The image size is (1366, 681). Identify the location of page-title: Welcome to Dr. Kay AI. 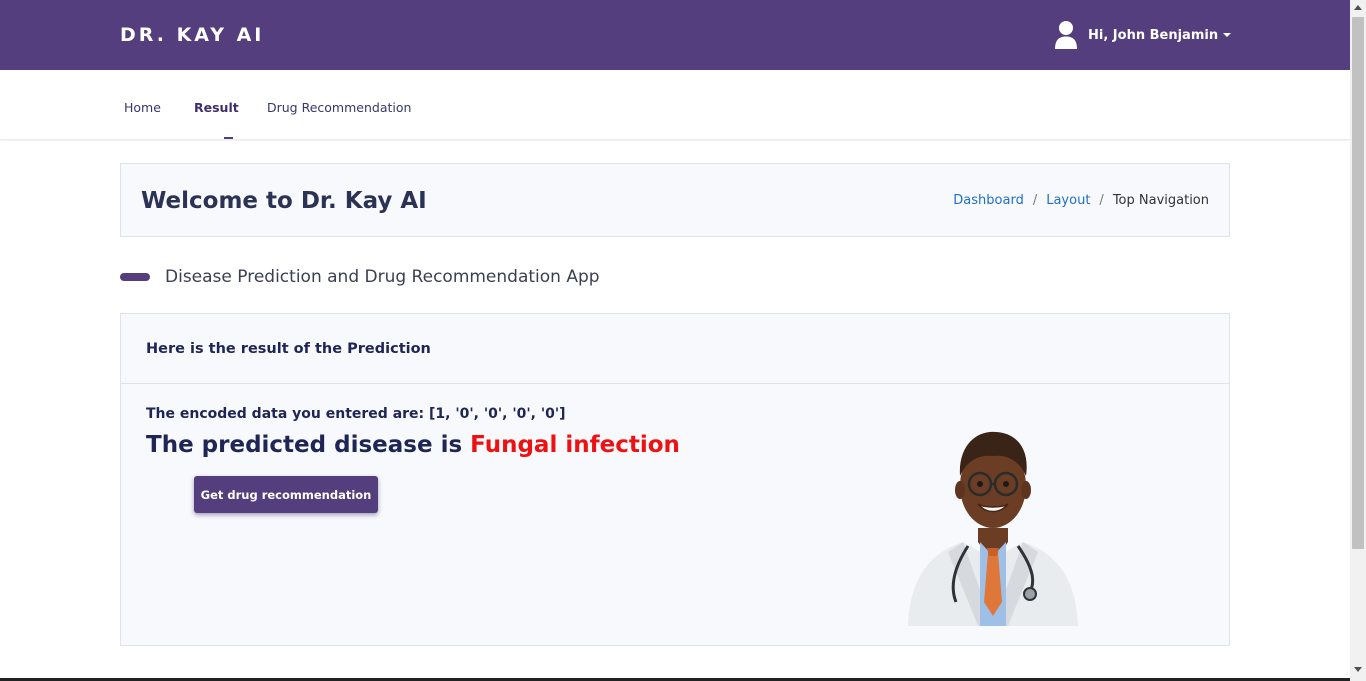
(284, 201).